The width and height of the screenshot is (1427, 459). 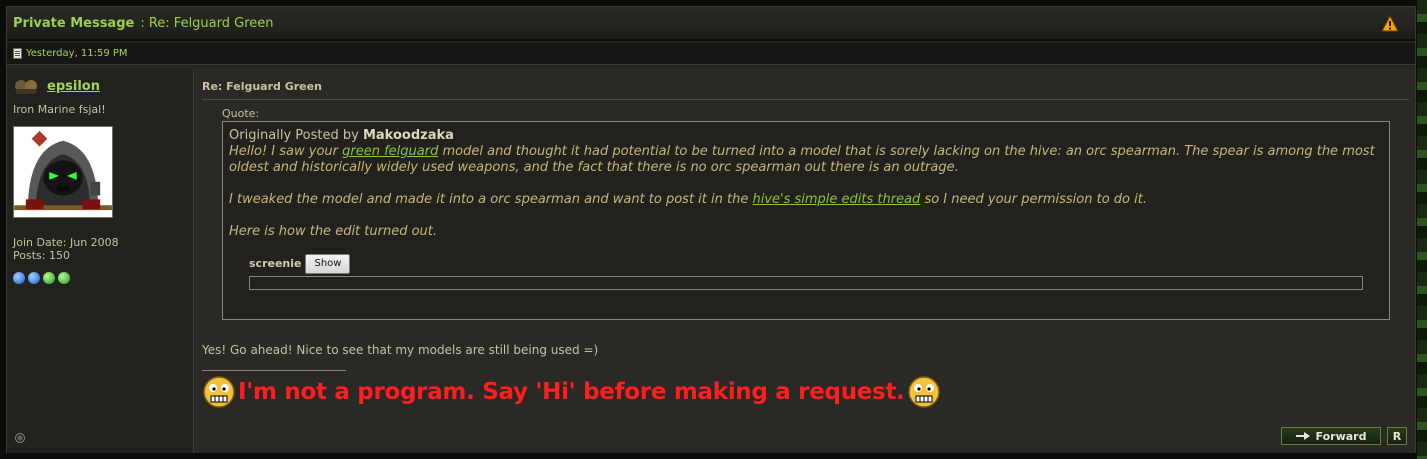 What do you see at coordinates (20, 438) in the screenshot?
I see `offline-status-icon` at bounding box center [20, 438].